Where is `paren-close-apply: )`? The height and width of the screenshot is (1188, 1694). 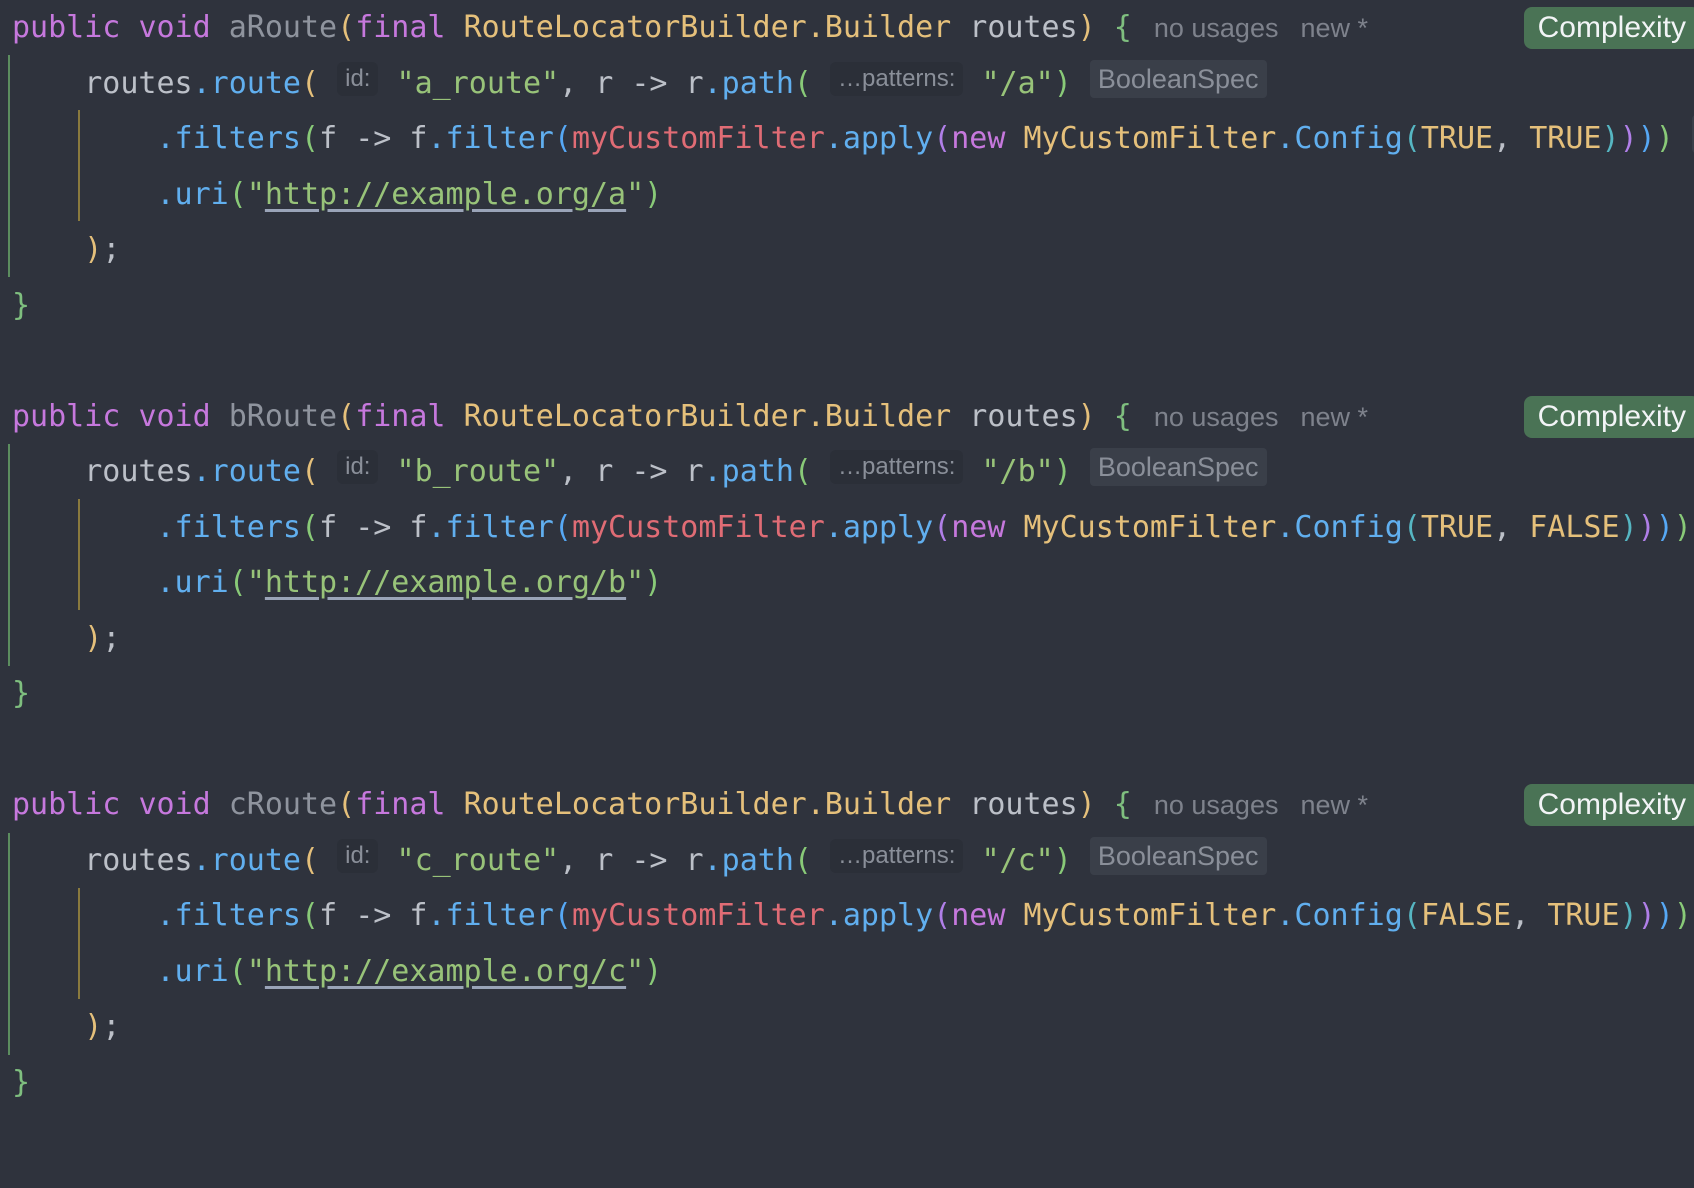
paren-close-apply: ) is located at coordinates (1646, 915).